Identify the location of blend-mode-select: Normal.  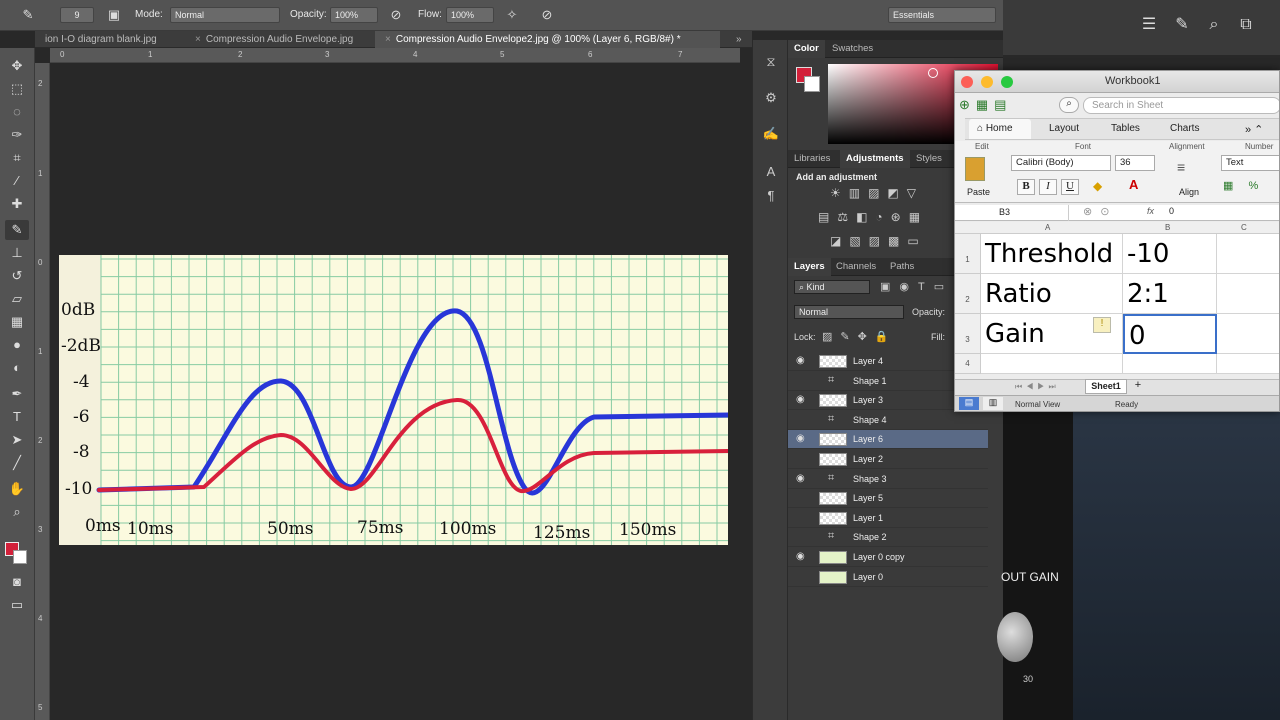
(849, 312).